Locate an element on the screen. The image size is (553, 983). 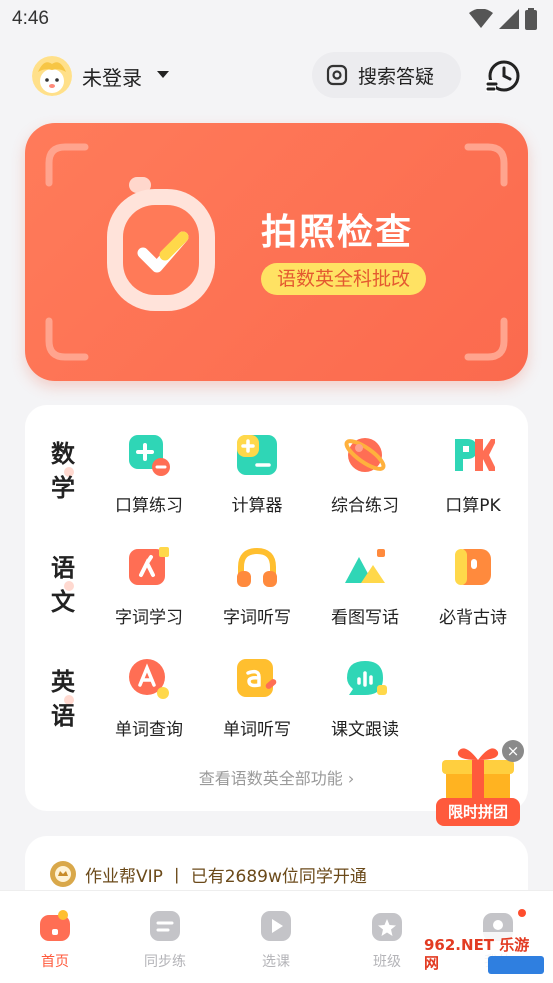
top-bar: 未登录 搜索答疑 is located at coordinates (276, 76).